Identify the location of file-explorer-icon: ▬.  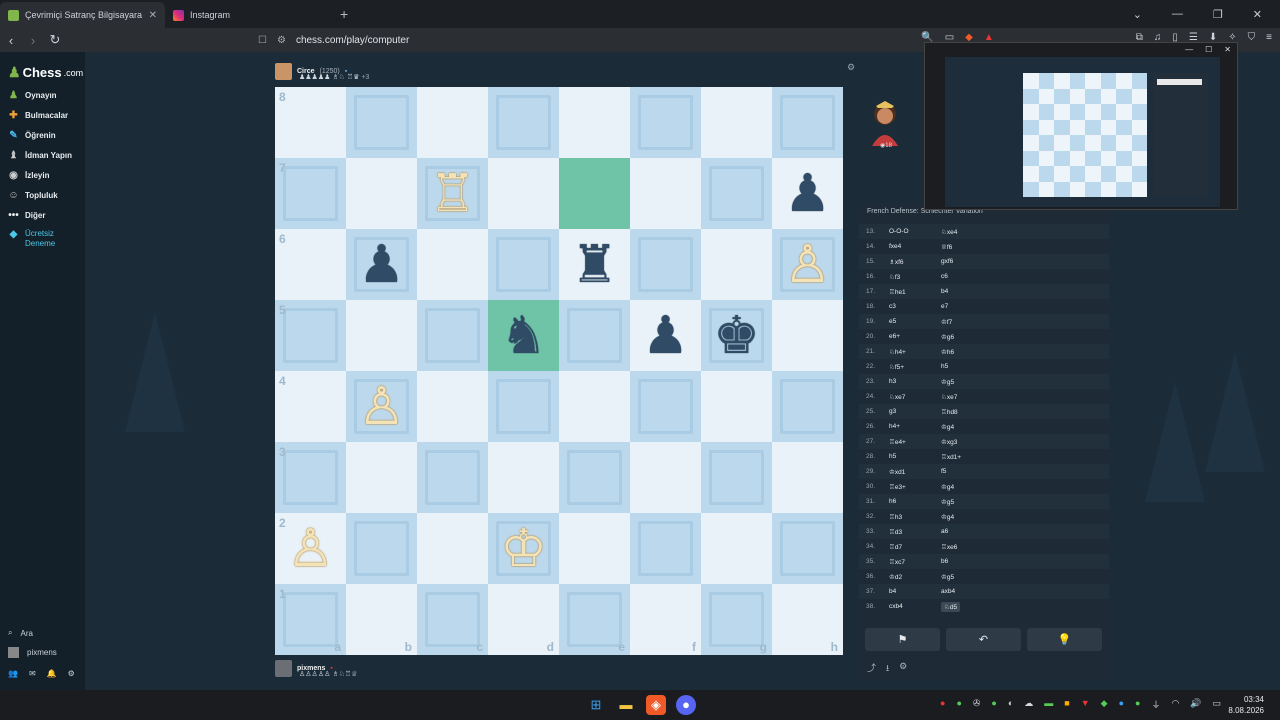
(626, 705).